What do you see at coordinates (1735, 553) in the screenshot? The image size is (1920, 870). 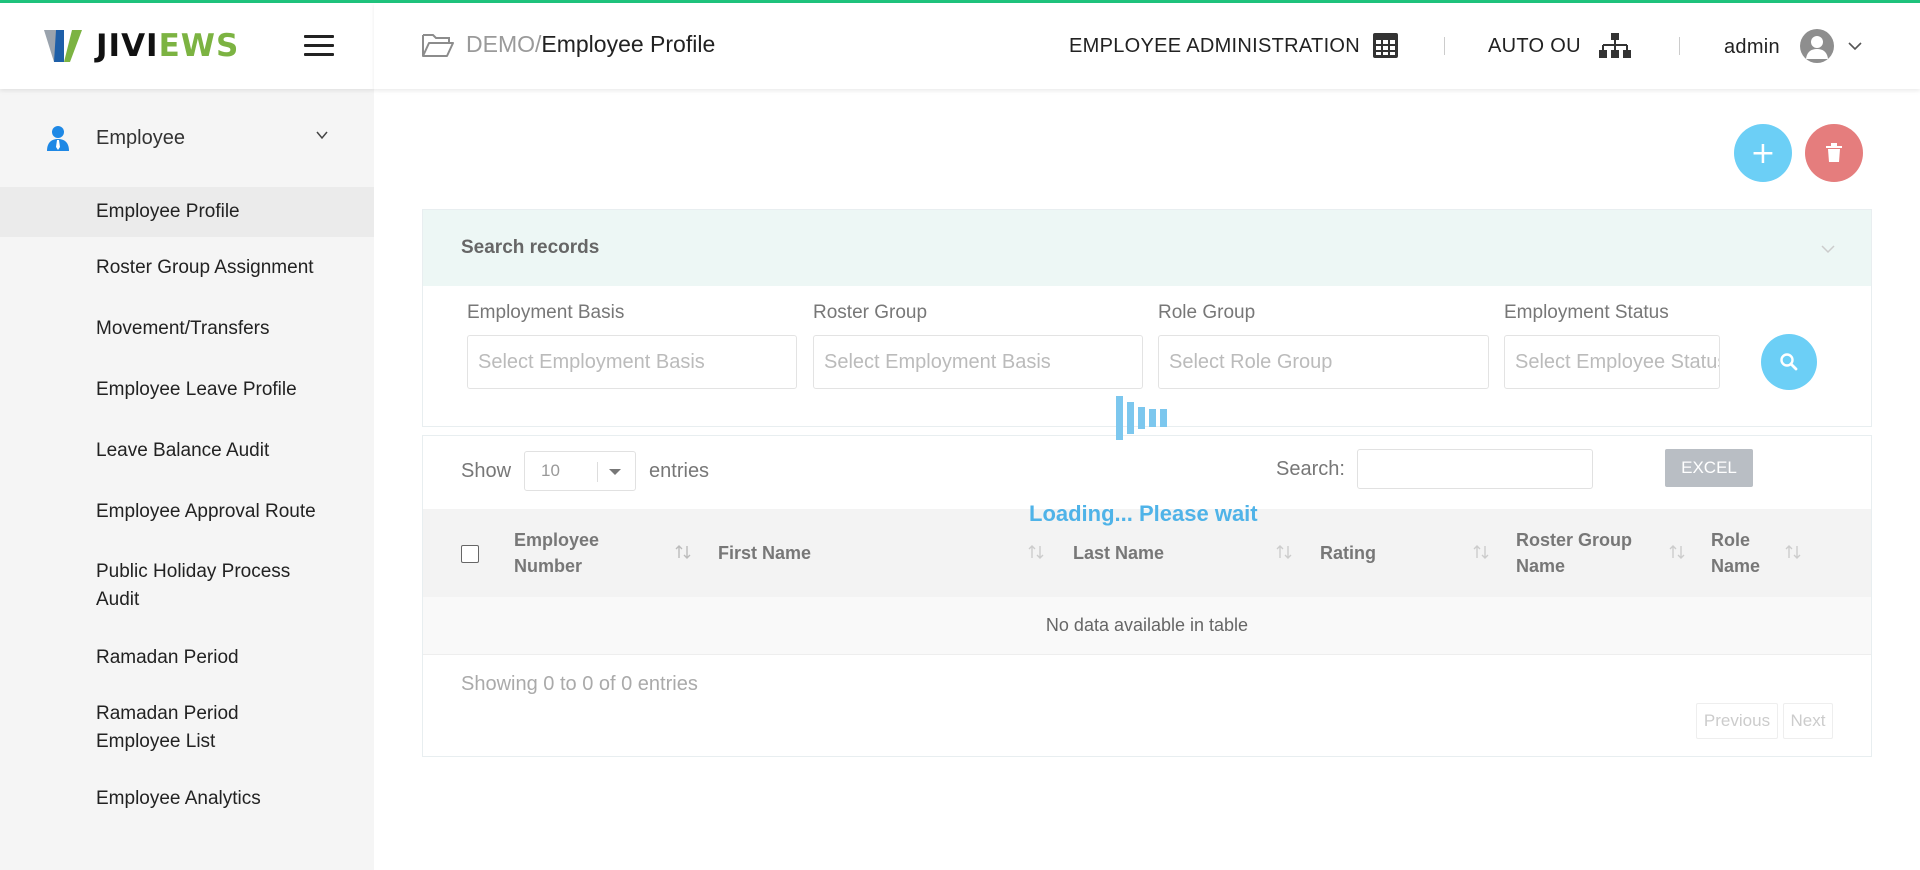 I see `column-header-role-name: Role Name` at bounding box center [1735, 553].